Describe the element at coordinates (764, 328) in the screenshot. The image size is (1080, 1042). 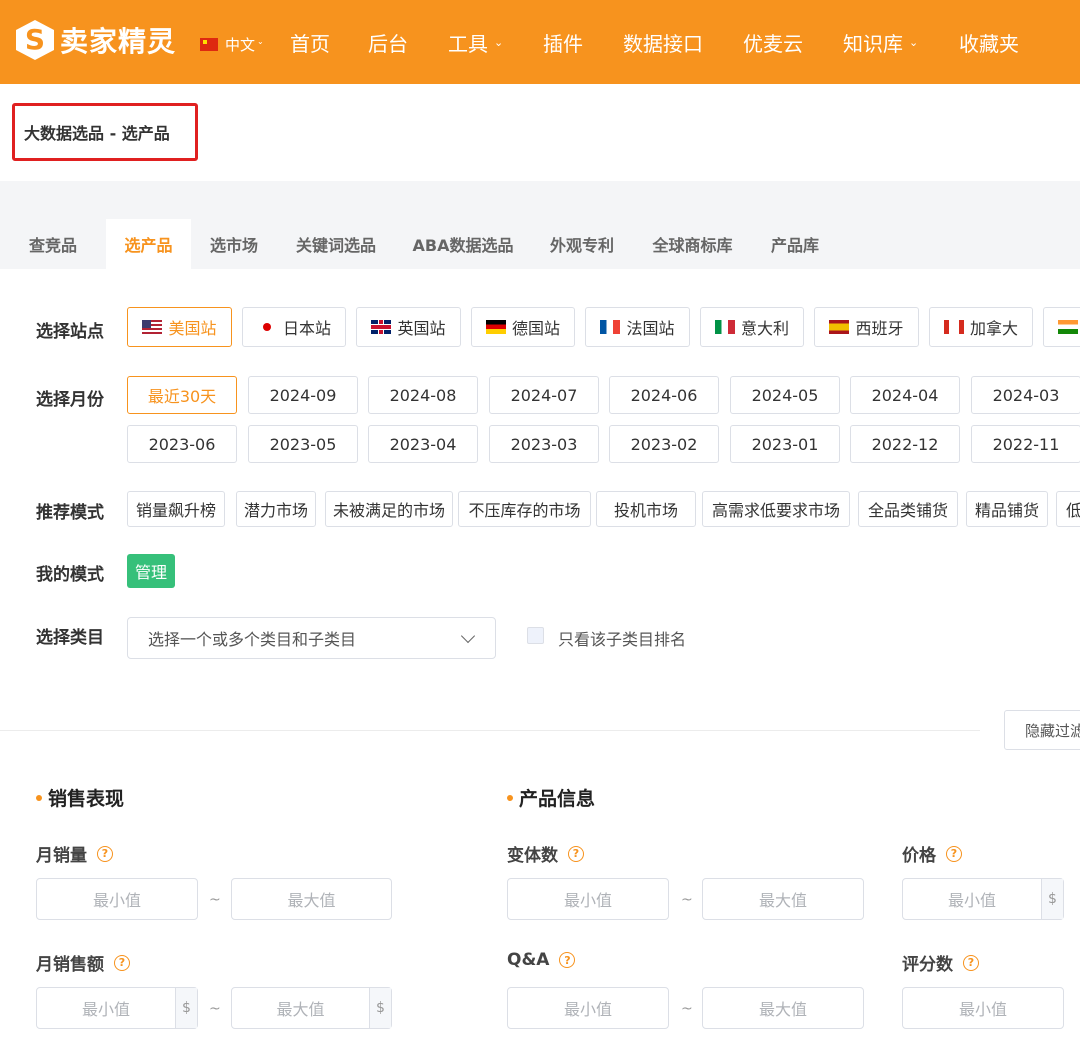
I see `site-option-label: 意大利` at that location.